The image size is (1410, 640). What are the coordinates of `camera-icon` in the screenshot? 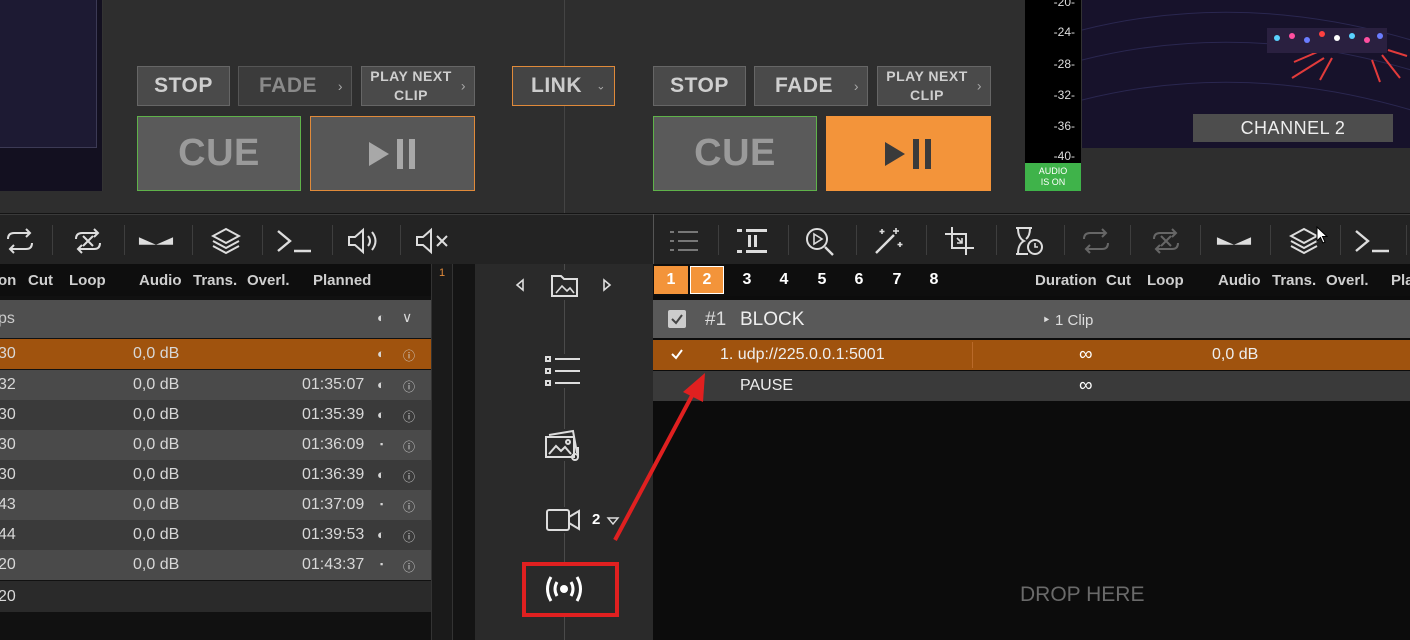 It's located at (563, 520).